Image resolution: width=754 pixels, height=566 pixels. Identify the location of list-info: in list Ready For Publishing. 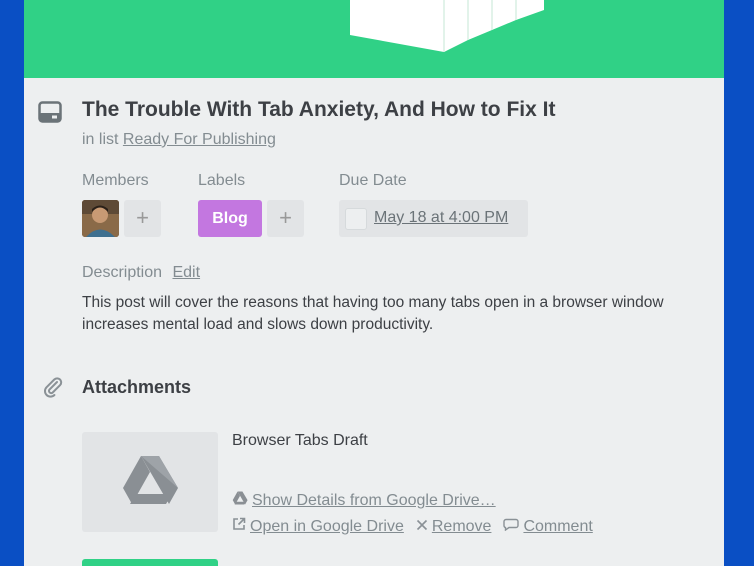
(179, 140).